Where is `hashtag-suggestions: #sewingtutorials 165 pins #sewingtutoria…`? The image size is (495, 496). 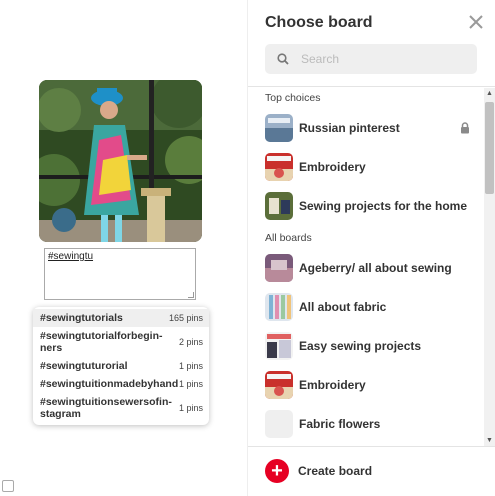 hashtag-suggestions: #sewingtutorials 165 pins #sewingtutoria… is located at coordinates (121, 366).